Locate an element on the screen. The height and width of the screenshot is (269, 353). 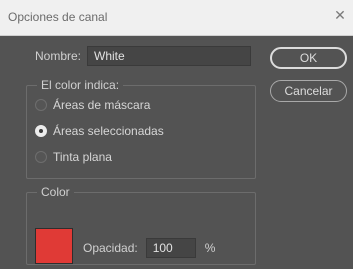
color-swatch is located at coordinates (54, 246).